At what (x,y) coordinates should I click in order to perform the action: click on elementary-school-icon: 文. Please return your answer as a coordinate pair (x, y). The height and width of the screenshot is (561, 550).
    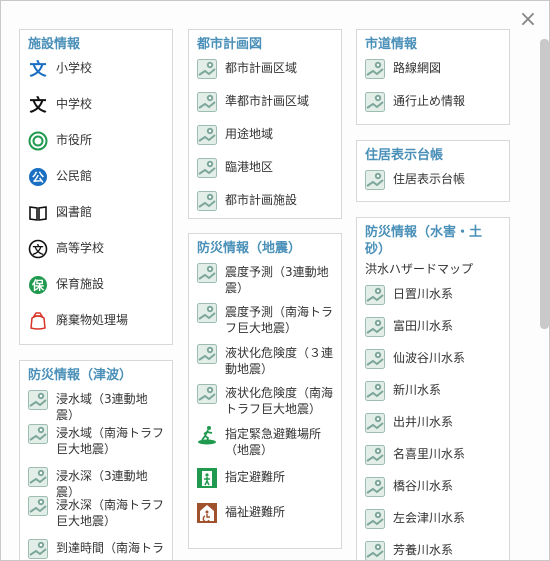
    Looking at the image, I should click on (38, 69).